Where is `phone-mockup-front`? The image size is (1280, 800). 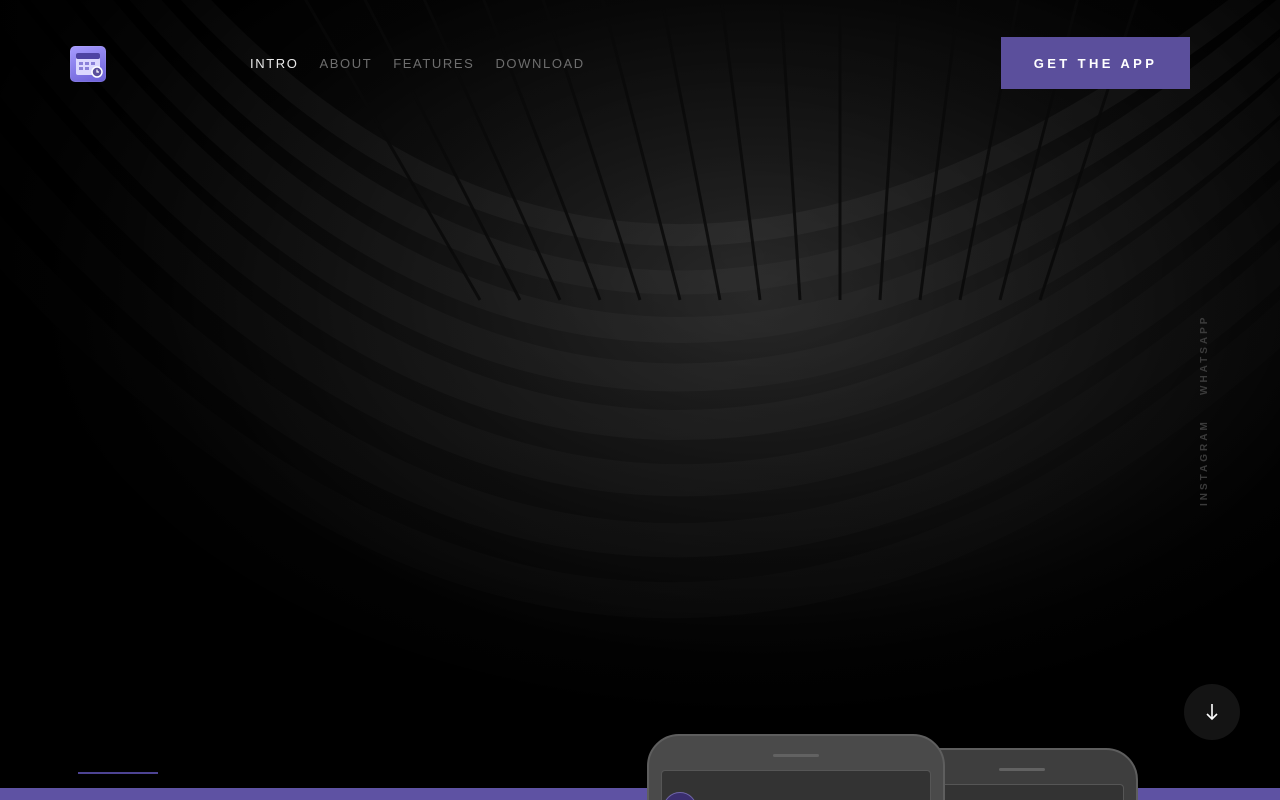
phone-mockup-front is located at coordinates (796, 767).